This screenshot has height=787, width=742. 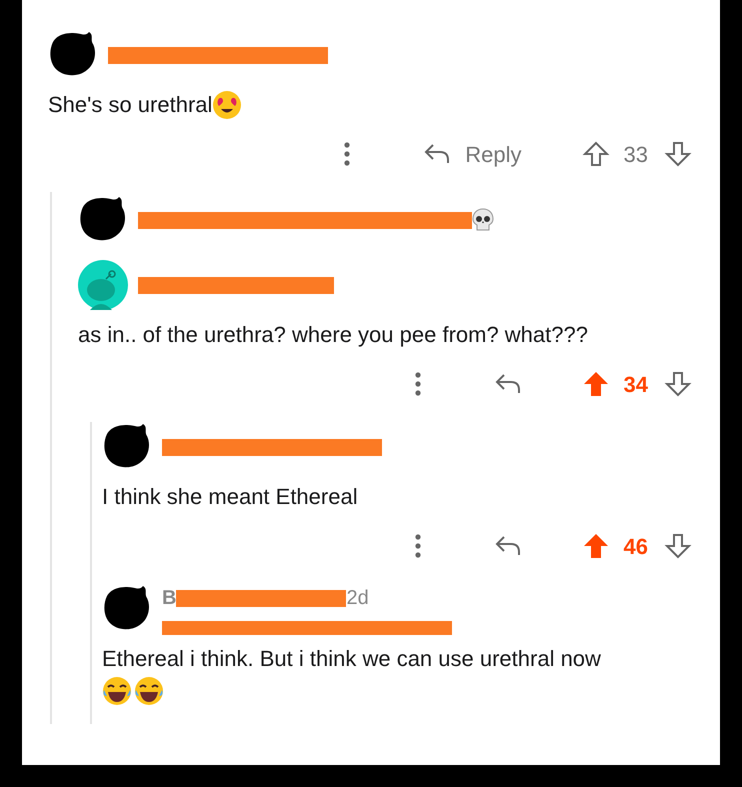 What do you see at coordinates (227, 105) in the screenshot?
I see `heart-eyes-emoji-icon` at bounding box center [227, 105].